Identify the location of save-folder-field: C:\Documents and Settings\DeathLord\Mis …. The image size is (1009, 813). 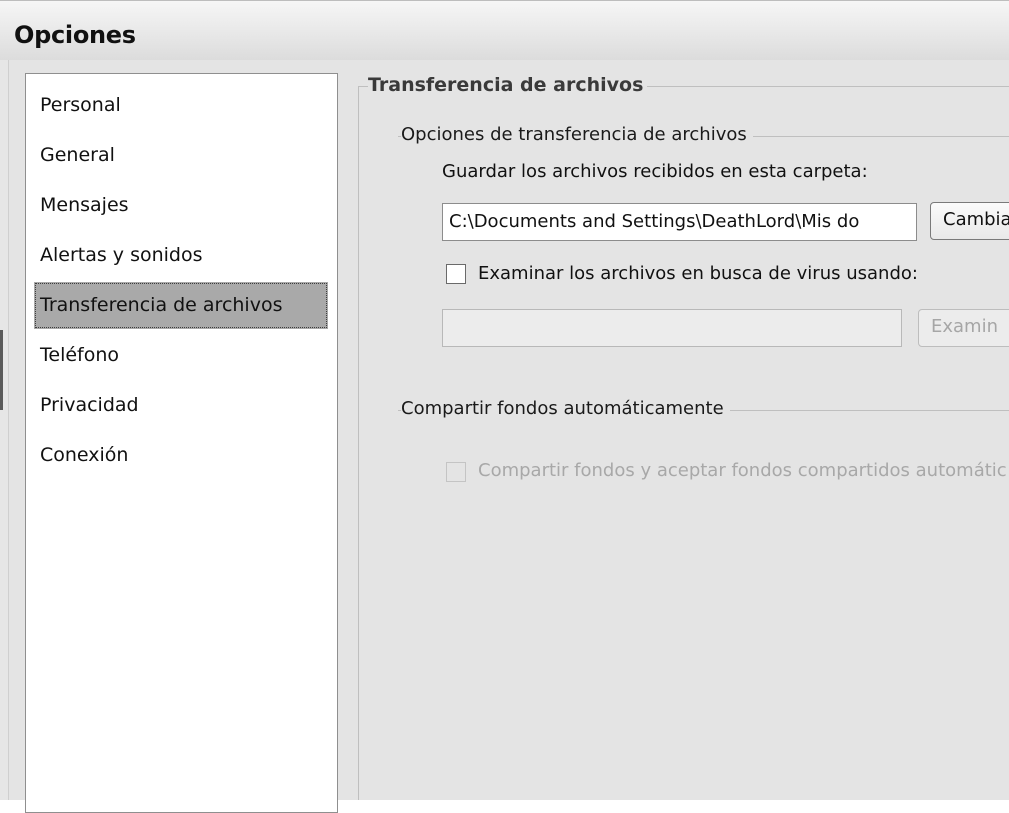
(679, 222).